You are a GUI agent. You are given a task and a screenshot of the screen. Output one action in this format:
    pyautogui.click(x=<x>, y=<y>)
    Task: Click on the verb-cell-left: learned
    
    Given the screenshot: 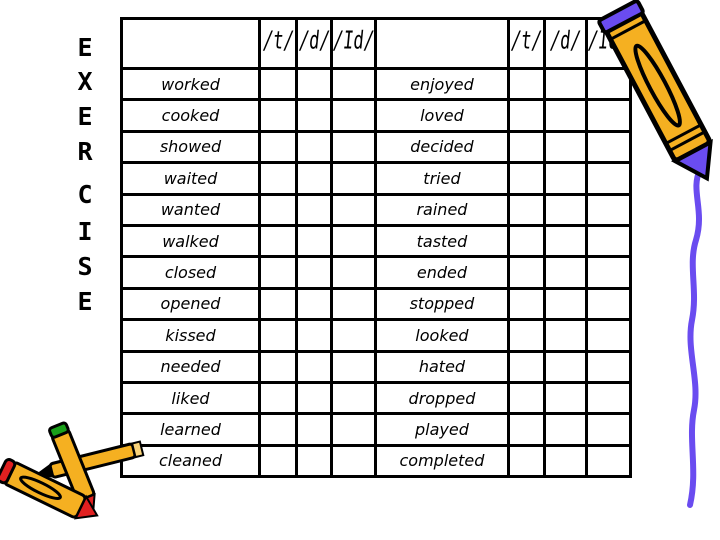 What is the action you would take?
    pyautogui.click(x=190, y=429)
    